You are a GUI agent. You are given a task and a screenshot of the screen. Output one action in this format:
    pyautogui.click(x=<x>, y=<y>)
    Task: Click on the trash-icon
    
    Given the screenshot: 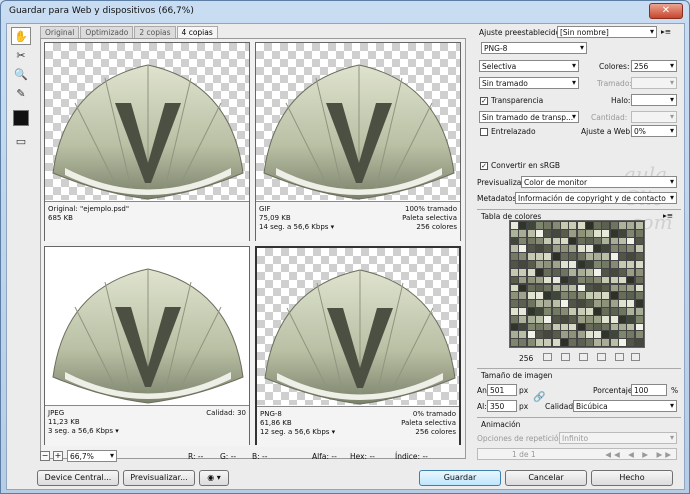 What is the action you would take?
    pyautogui.click(x=635, y=357)
    